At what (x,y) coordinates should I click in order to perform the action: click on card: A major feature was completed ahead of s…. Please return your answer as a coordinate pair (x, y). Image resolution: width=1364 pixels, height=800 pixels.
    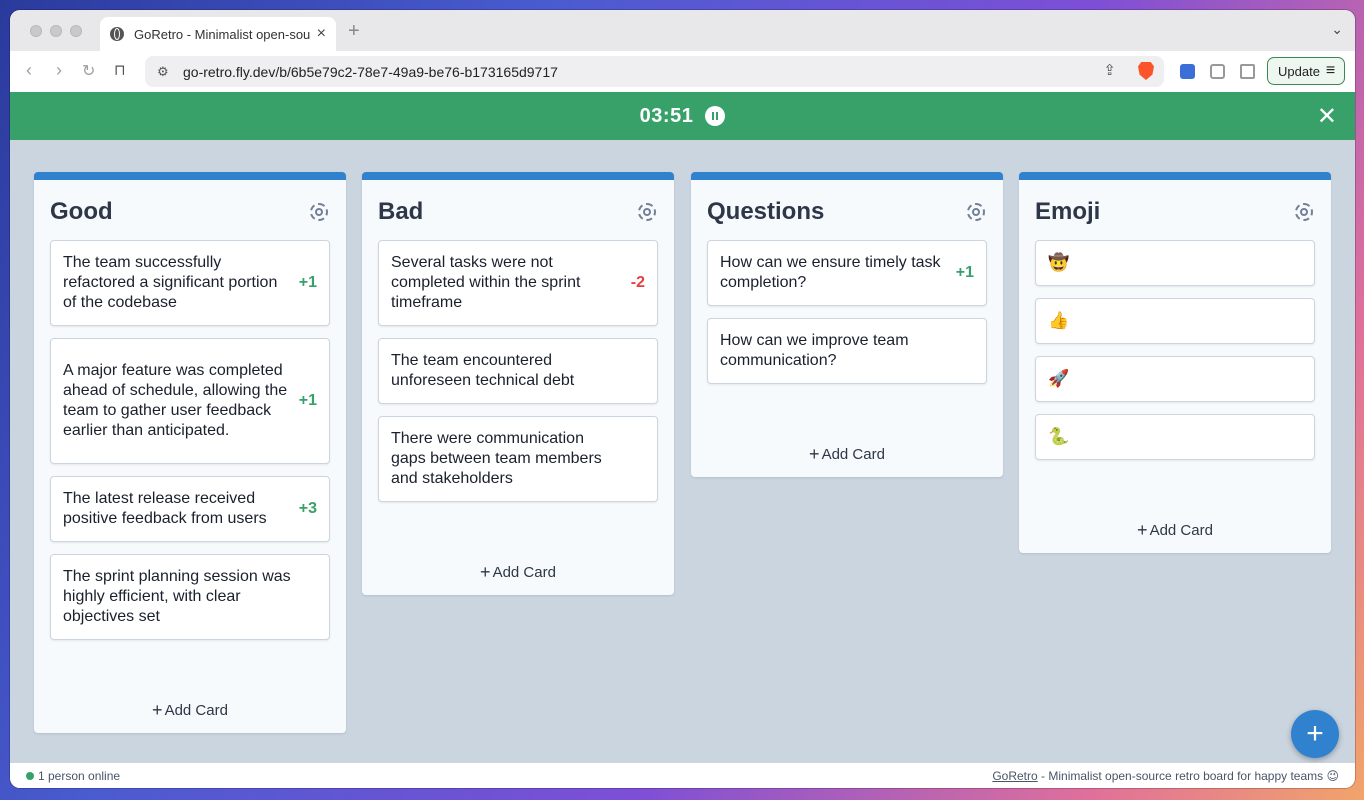
    Looking at the image, I should click on (190, 401).